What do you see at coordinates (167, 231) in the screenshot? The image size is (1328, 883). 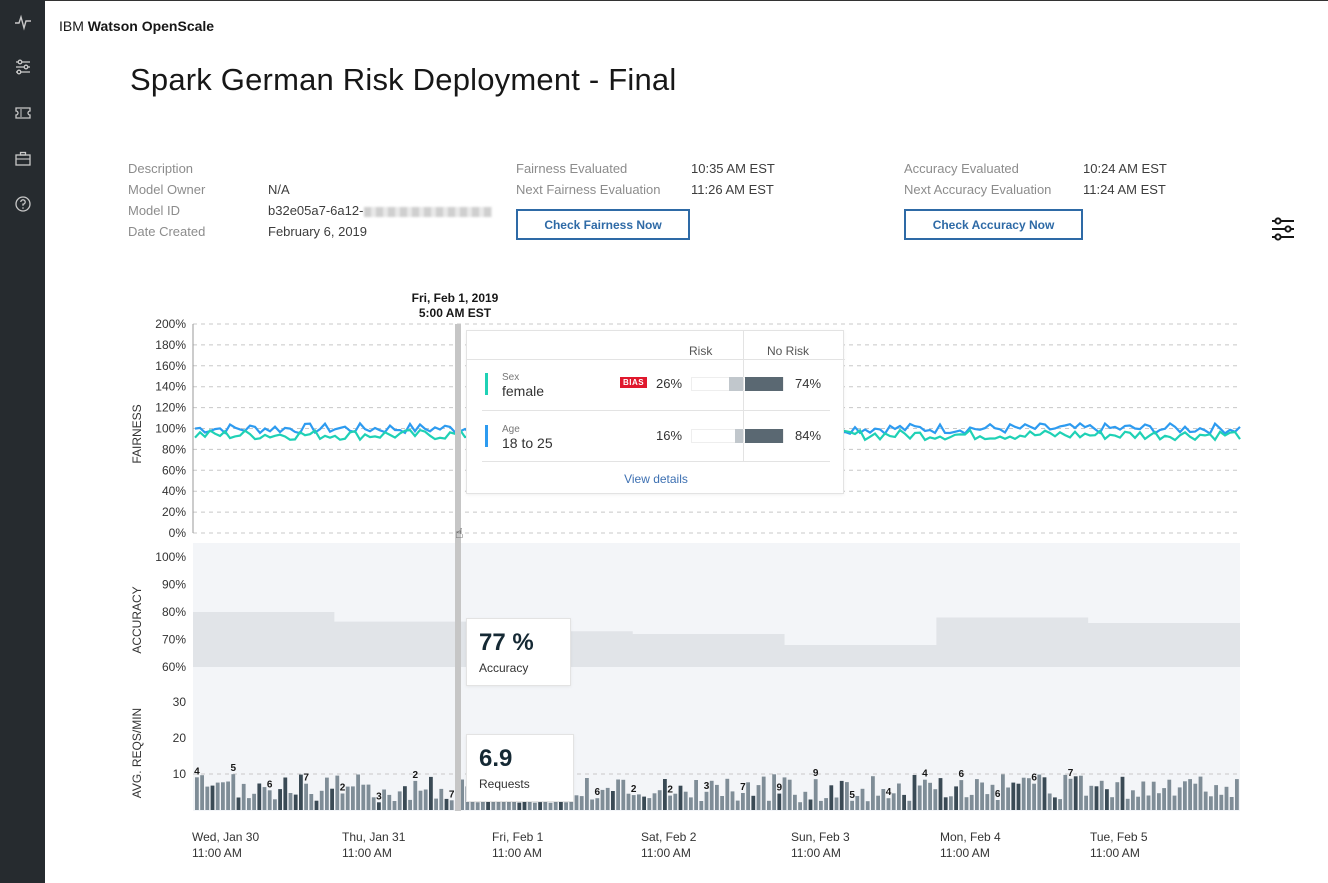 I see `date-created-label: Date Created` at bounding box center [167, 231].